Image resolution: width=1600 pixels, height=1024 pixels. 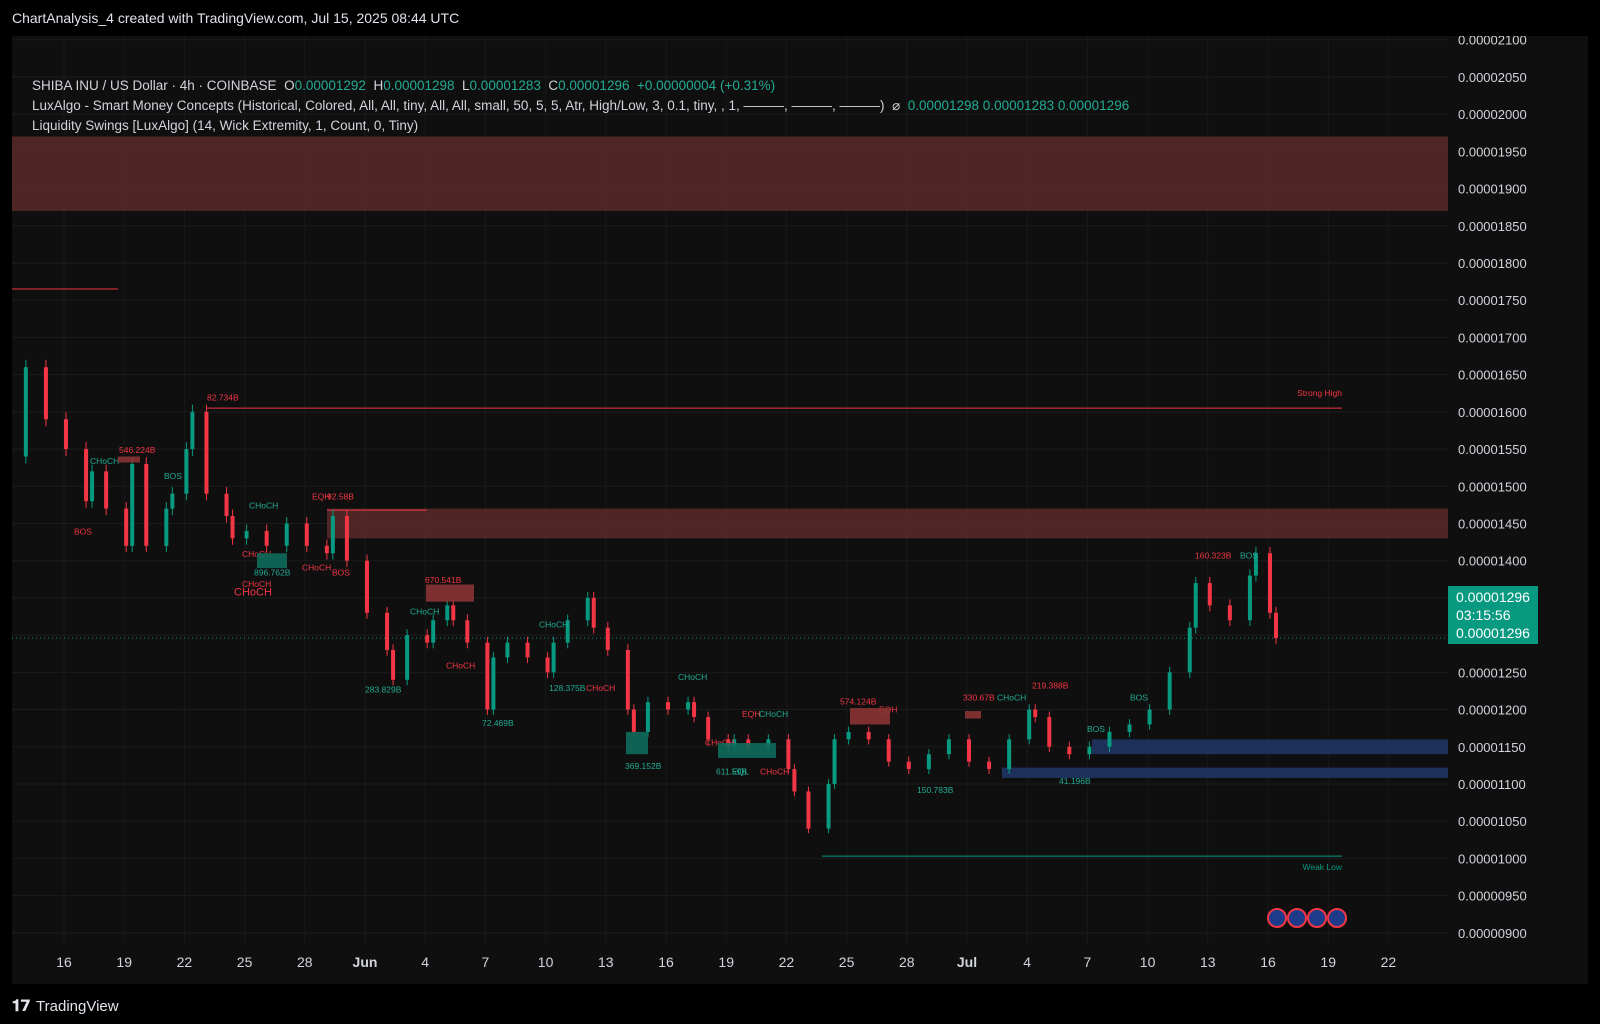 What do you see at coordinates (1492, 933) in the screenshot?
I see `y-tick-label: 0.00000900` at bounding box center [1492, 933].